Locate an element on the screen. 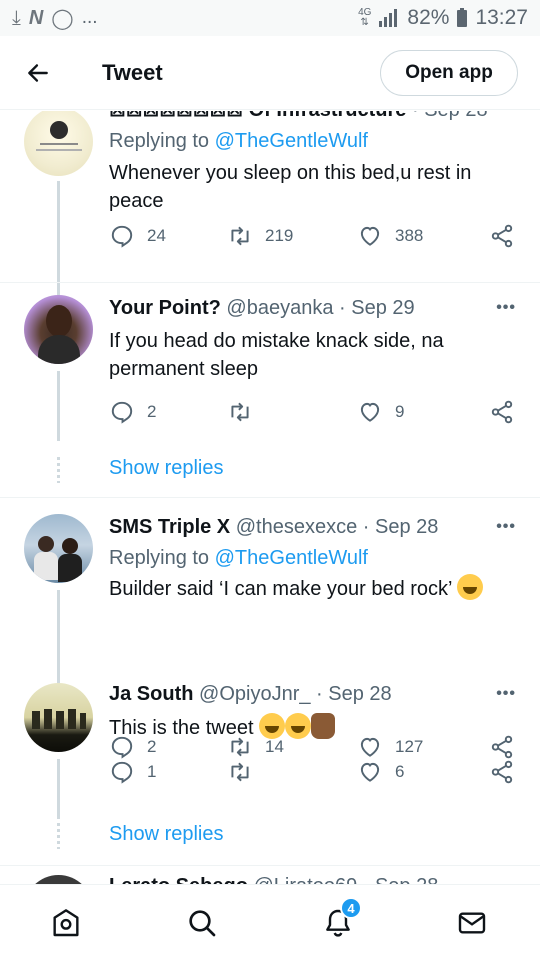  tweet-meta: ⊠⊠⊠⊠⊠⊠⊠⊠ Of Infrastructure · Sep 28 is located at coordinates (313, 117).